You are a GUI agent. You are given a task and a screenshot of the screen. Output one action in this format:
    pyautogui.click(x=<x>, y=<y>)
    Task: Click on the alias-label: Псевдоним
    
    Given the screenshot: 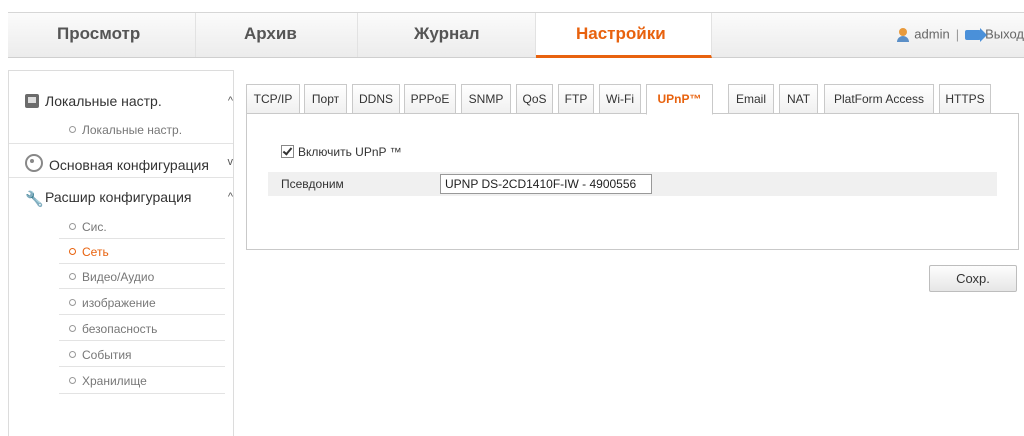 What is the action you would take?
    pyautogui.click(x=312, y=184)
    